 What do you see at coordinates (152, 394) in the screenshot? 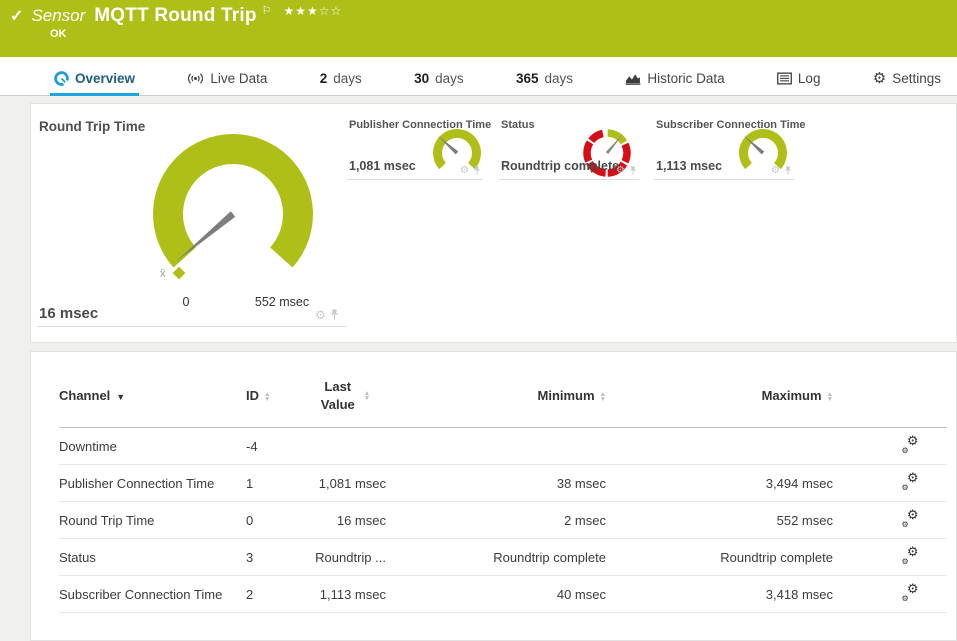
I see `column-header-channel: Channel ▼` at bounding box center [152, 394].